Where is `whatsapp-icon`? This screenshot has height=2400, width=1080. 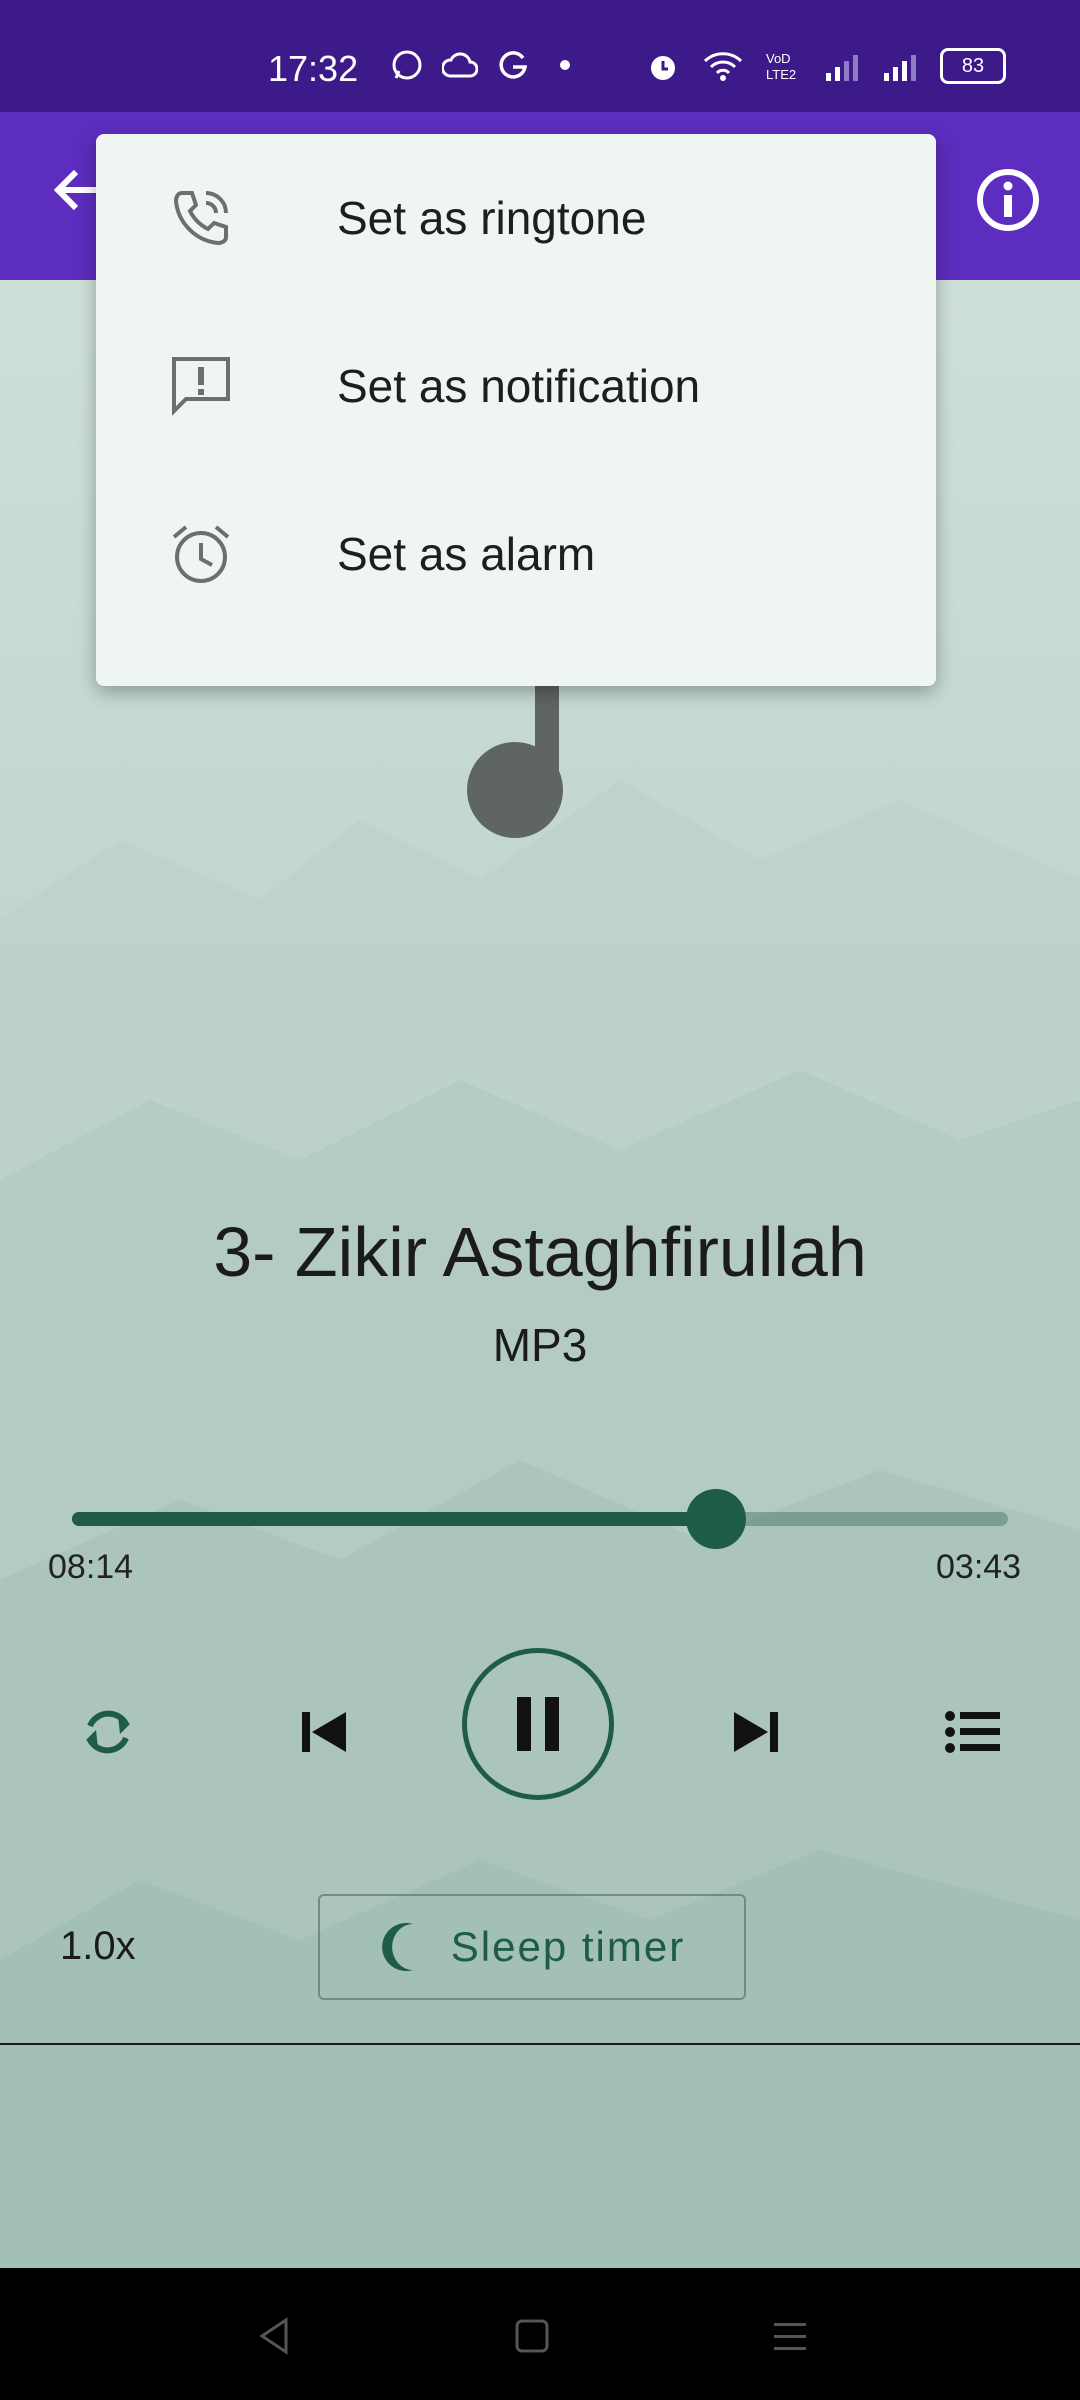
whatsapp-icon is located at coordinates (407, 65).